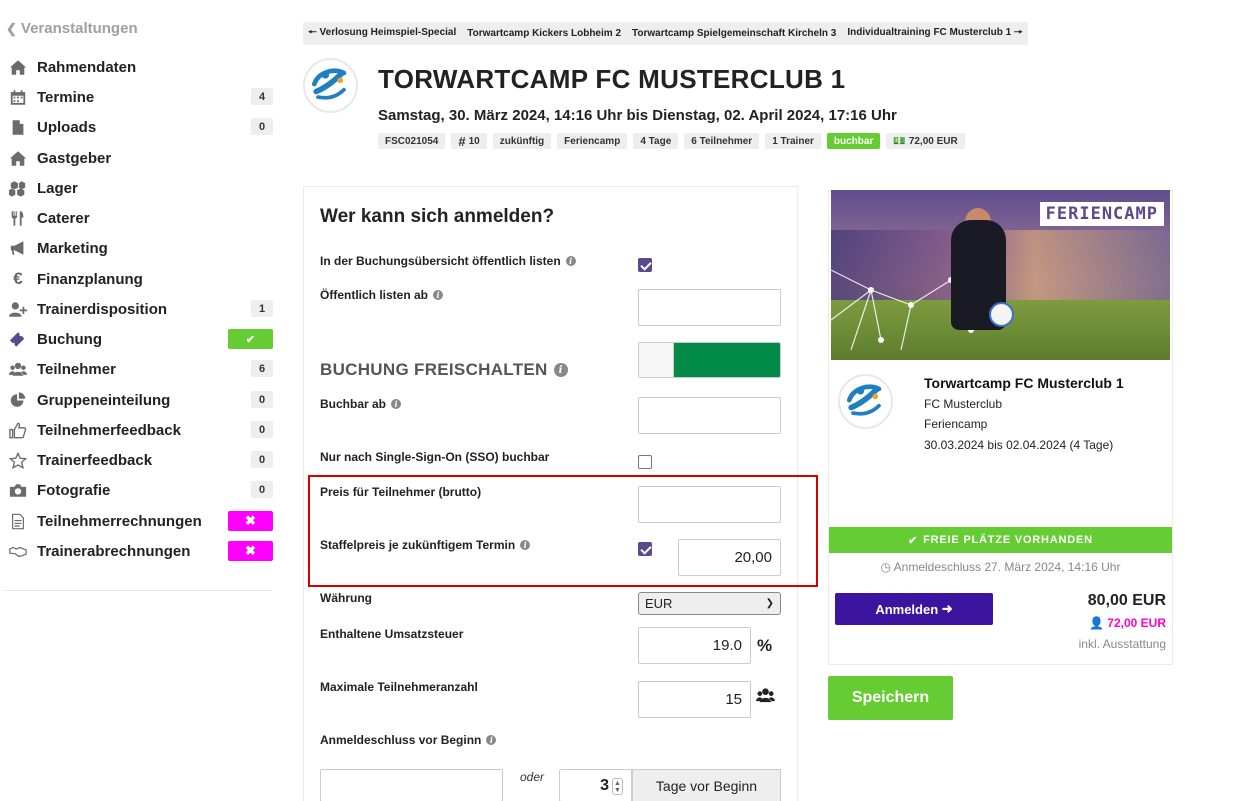 This screenshot has height=801, width=1233. What do you see at coordinates (250, 551) in the screenshot?
I see `trainerabrechnungen-missing-badge: ✖` at bounding box center [250, 551].